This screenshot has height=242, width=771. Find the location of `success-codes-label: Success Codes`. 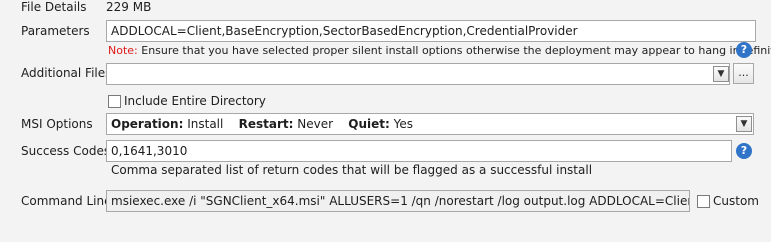

success-codes-label: Success Codes is located at coordinates (66, 151).